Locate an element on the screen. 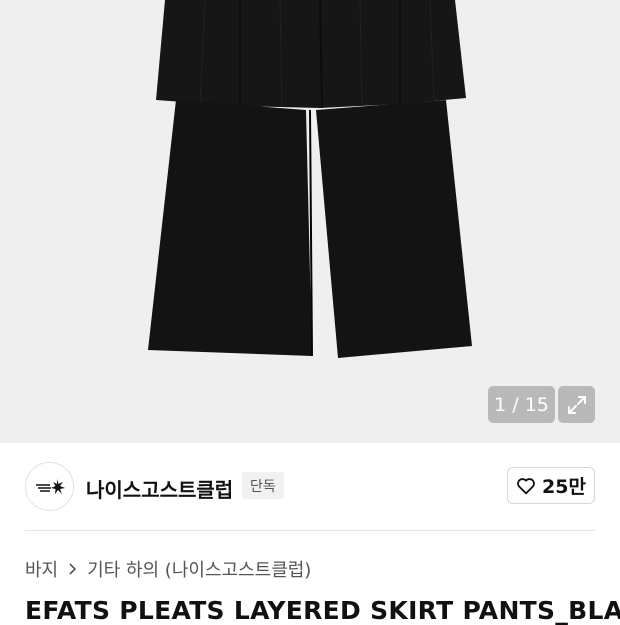 The width and height of the screenshot is (620, 625). exclusive-badge: 단독 is located at coordinates (263, 485).